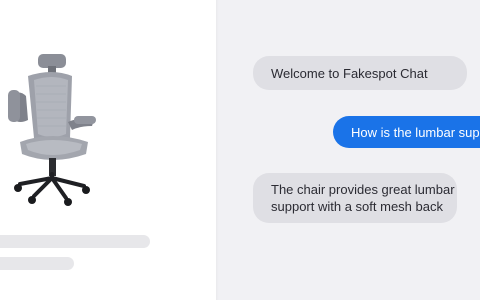 This screenshot has height=300, width=480. What do you see at coordinates (52, 130) in the screenshot?
I see `office-chair-image` at bounding box center [52, 130].